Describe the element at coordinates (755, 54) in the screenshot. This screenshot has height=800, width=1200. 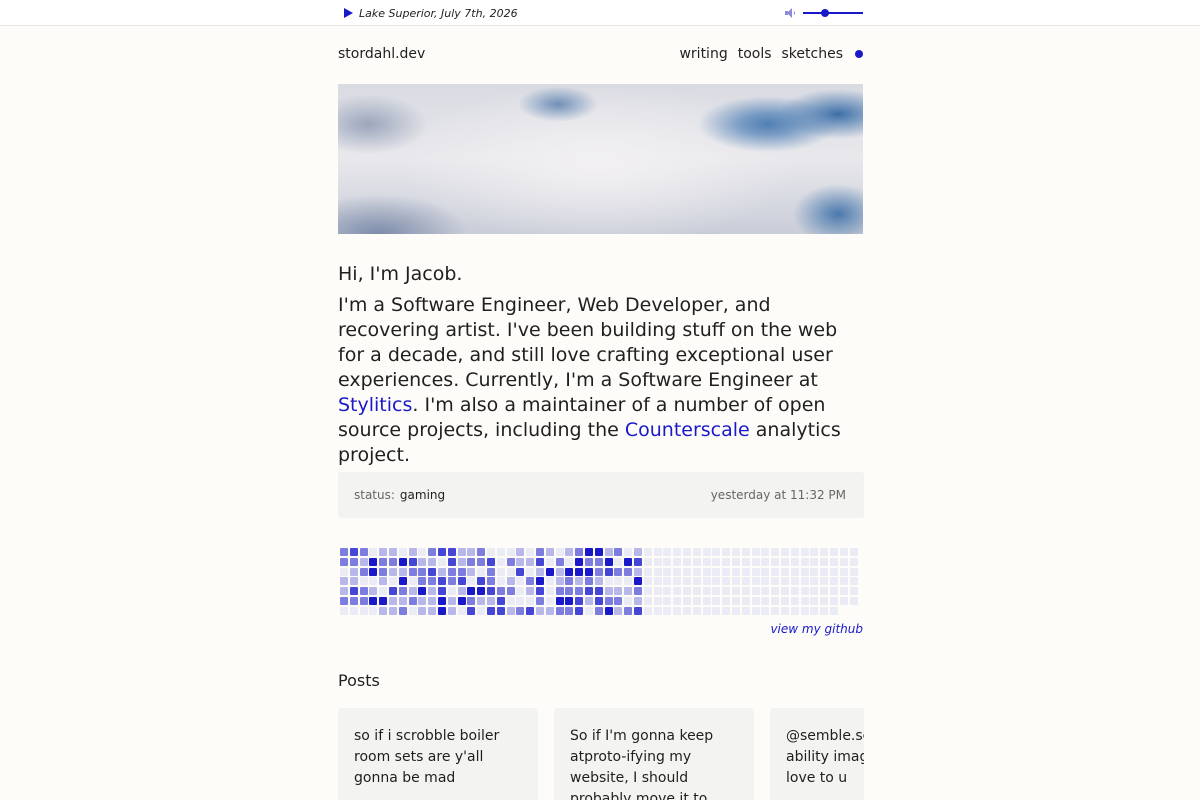
I see `nav-link-tools: tools` at that location.